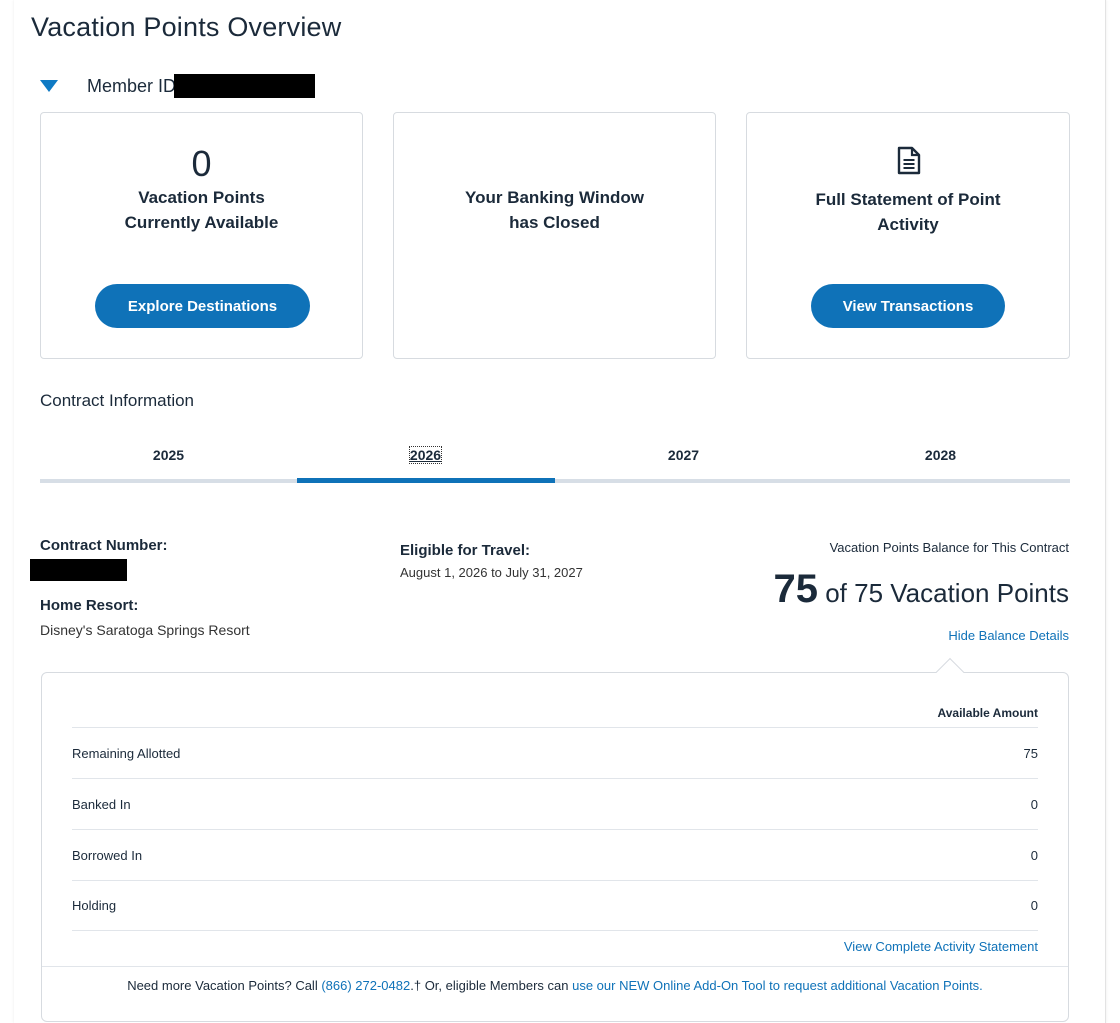  I want to click on explore-destinations-button: Explore Destinations, so click(202, 306).